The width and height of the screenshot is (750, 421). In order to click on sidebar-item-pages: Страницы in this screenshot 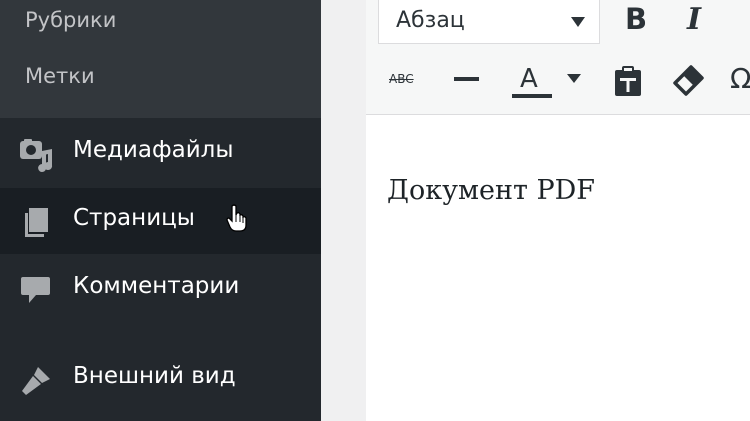, I will do `click(160, 221)`.